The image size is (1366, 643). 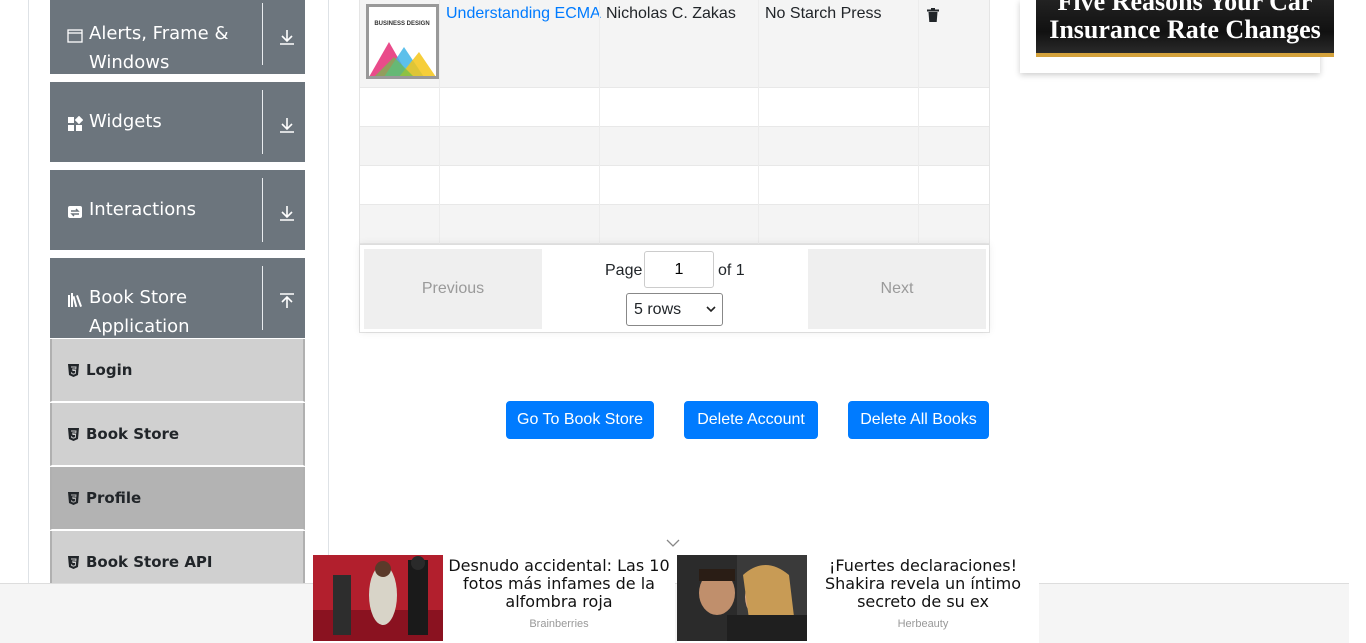 I want to click on sidebar-group-label: Alerts, Frame & Windows, so click(x=159, y=48).